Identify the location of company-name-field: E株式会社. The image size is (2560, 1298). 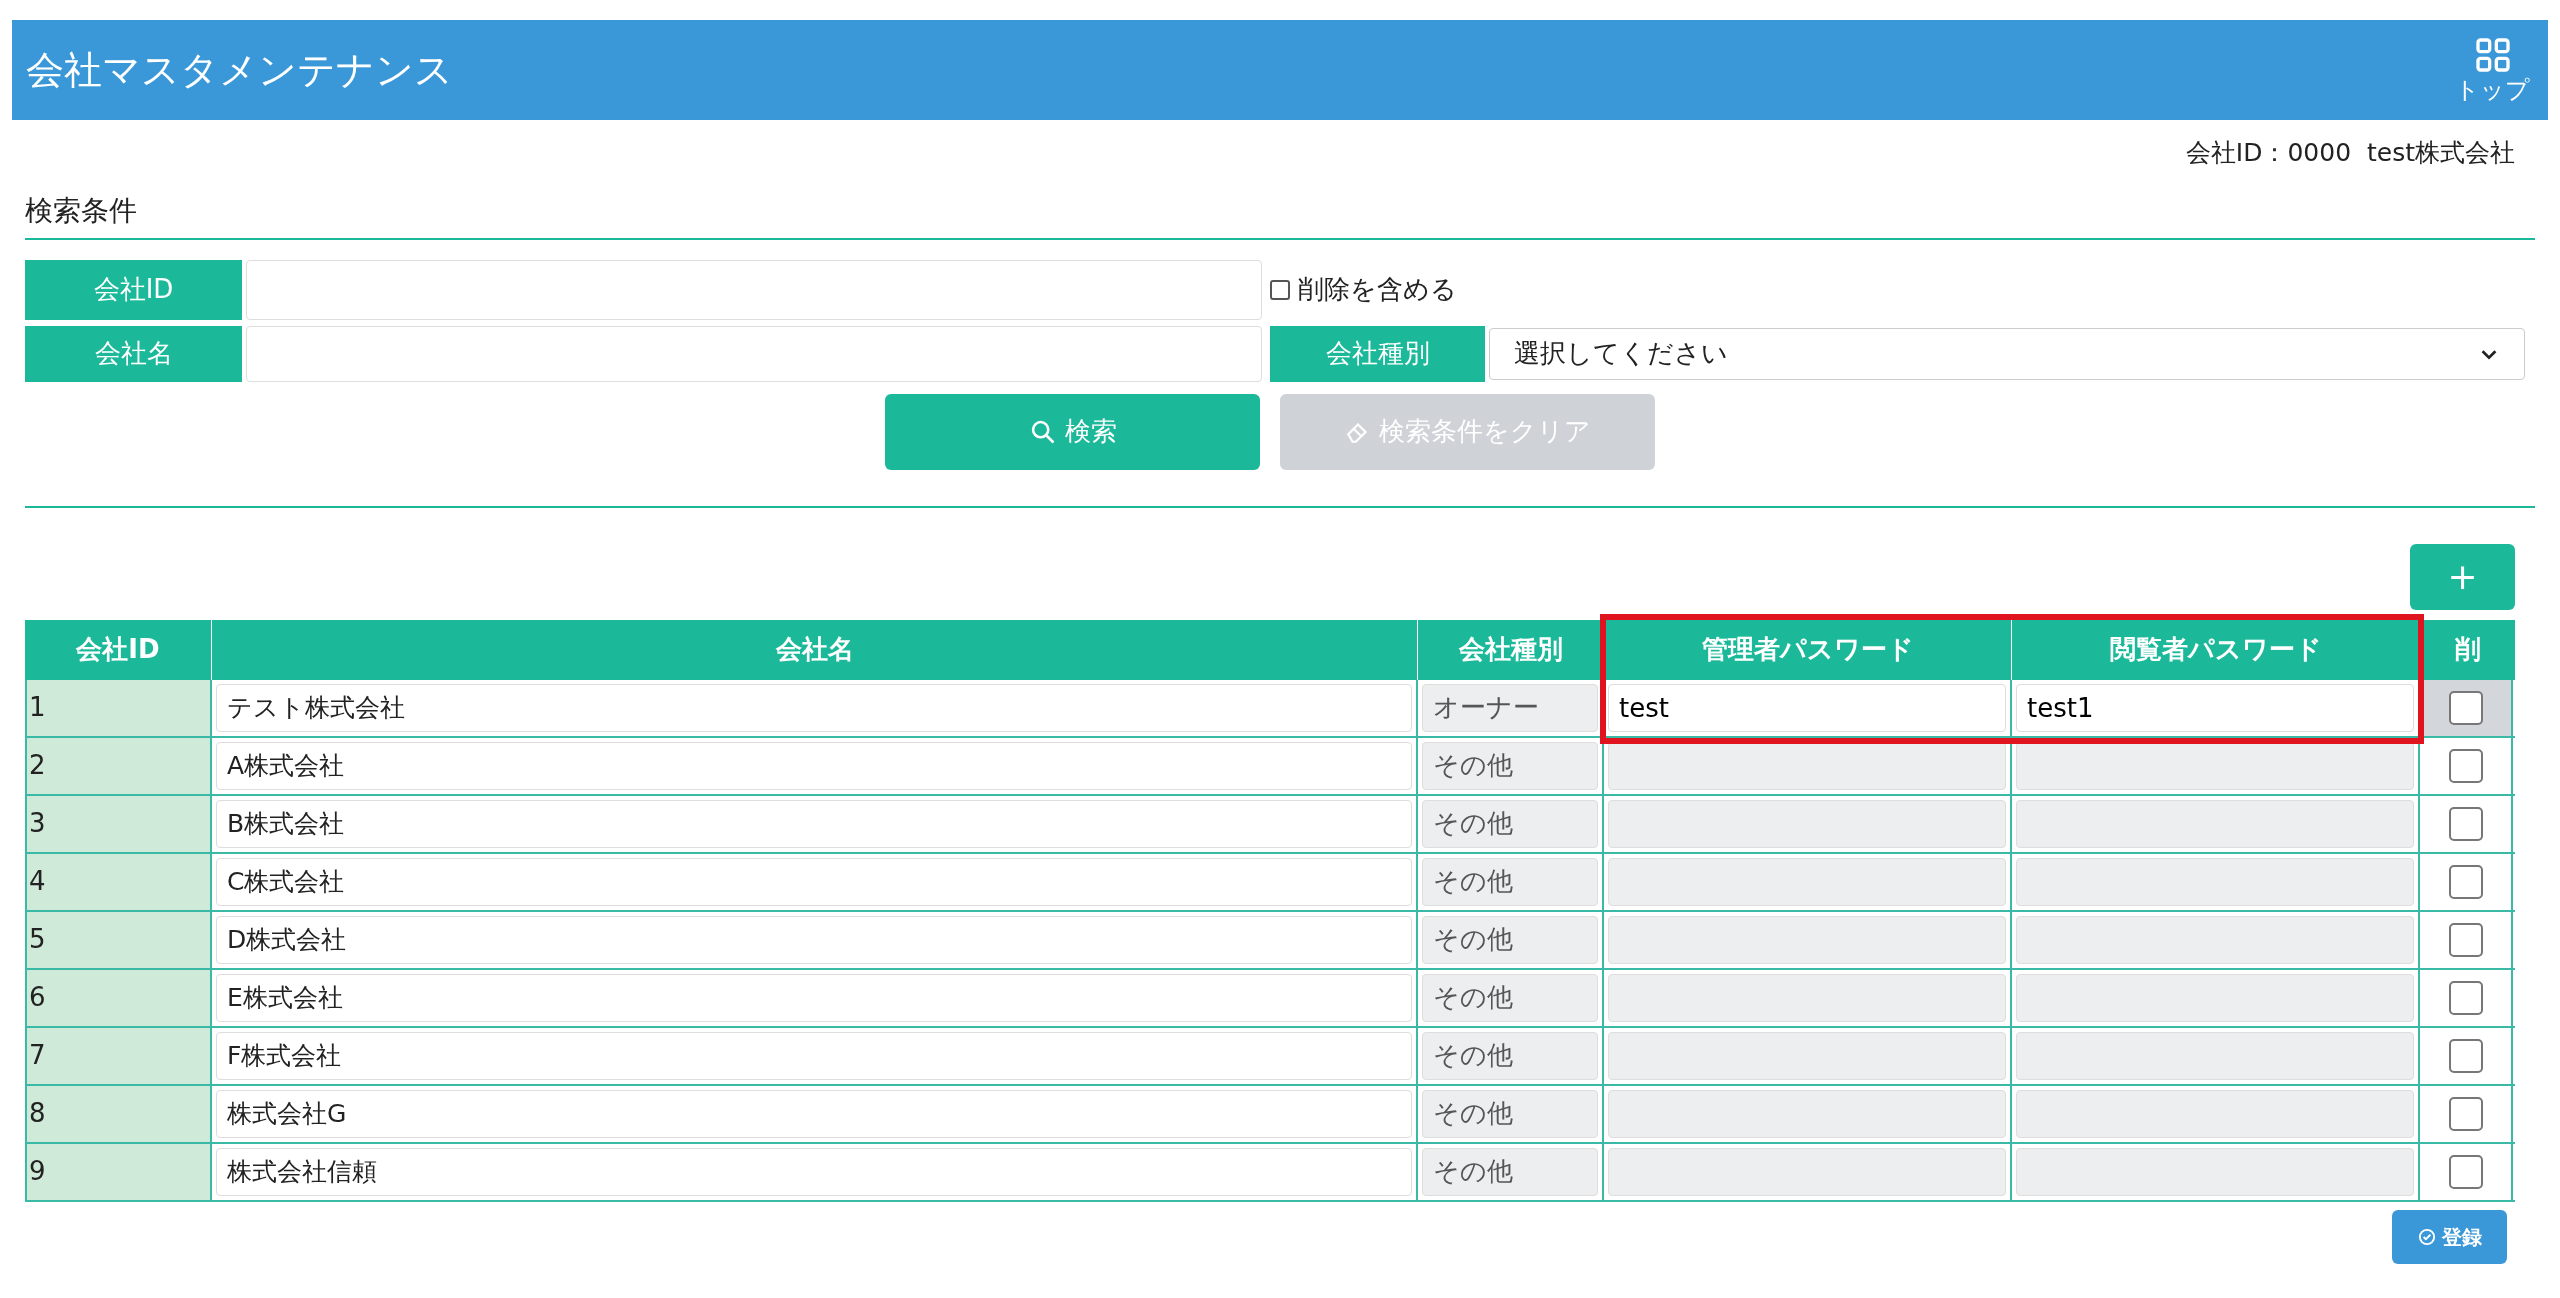
(814, 997).